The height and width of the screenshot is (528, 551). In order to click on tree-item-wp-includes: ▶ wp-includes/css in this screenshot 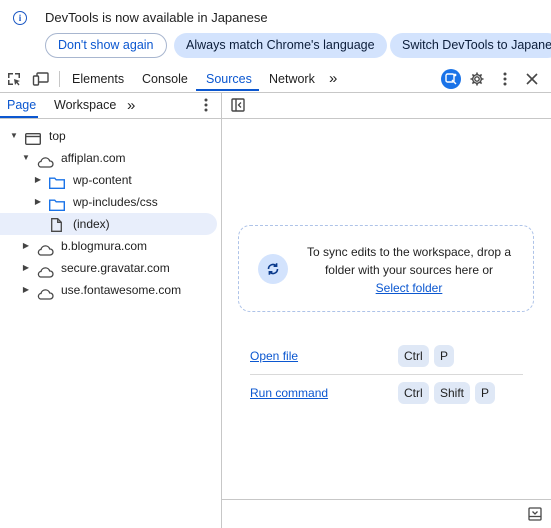, I will do `click(108, 202)`.